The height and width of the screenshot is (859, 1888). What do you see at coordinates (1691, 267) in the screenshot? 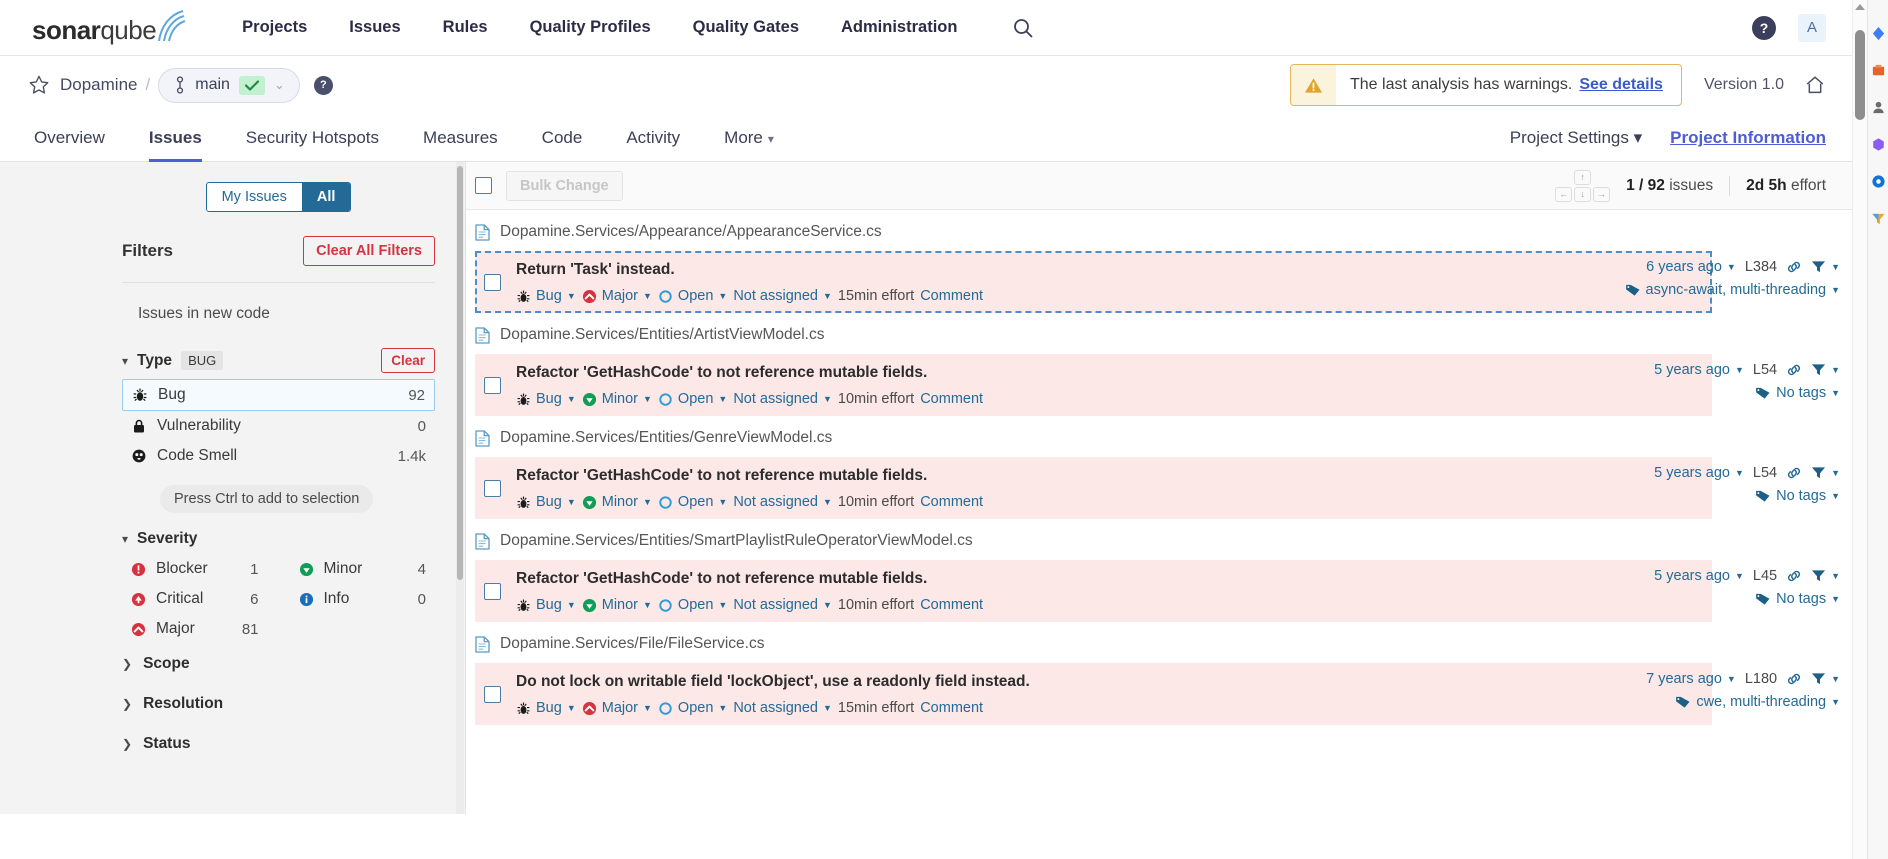
I see `issue-age: 6 years ago ▼` at bounding box center [1691, 267].